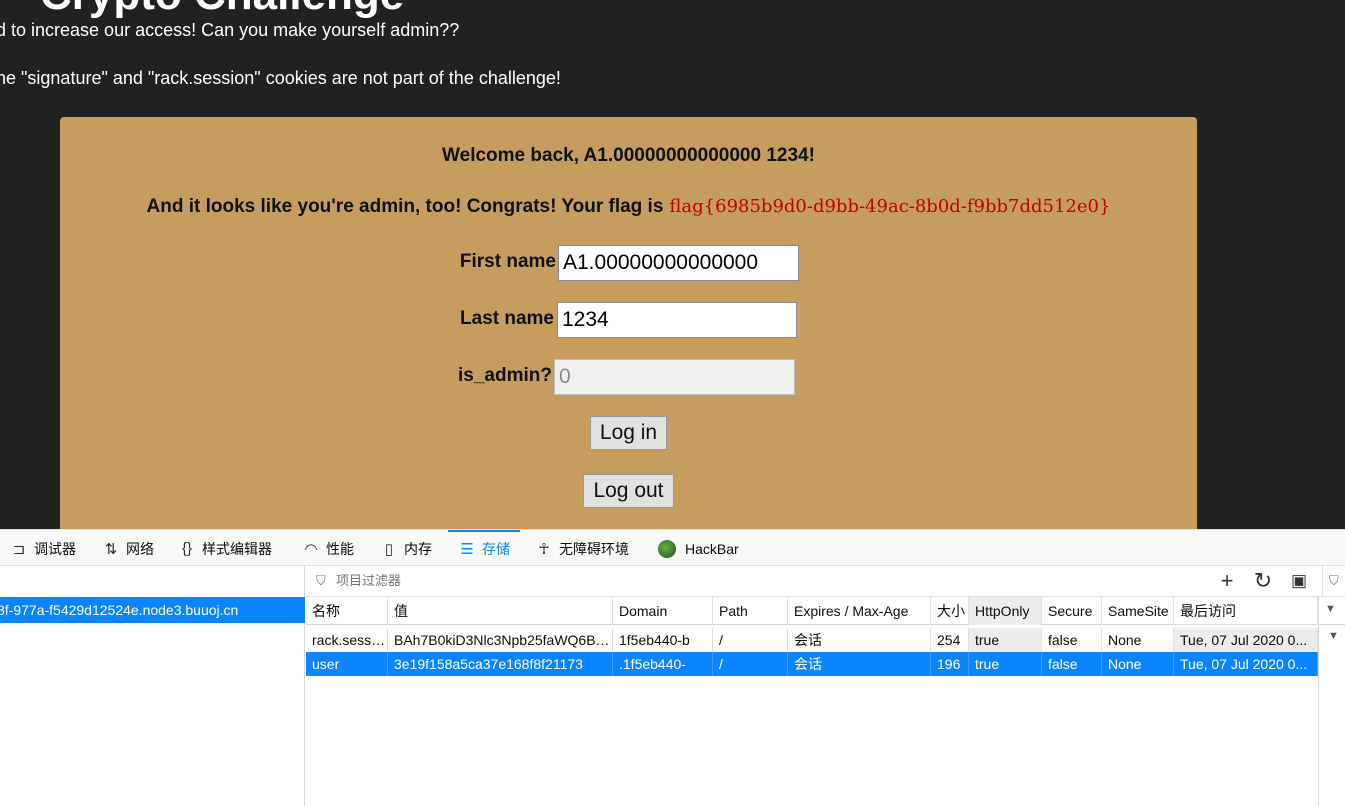  What do you see at coordinates (467, 549) in the screenshot?
I see `storage-icon: ☰` at bounding box center [467, 549].